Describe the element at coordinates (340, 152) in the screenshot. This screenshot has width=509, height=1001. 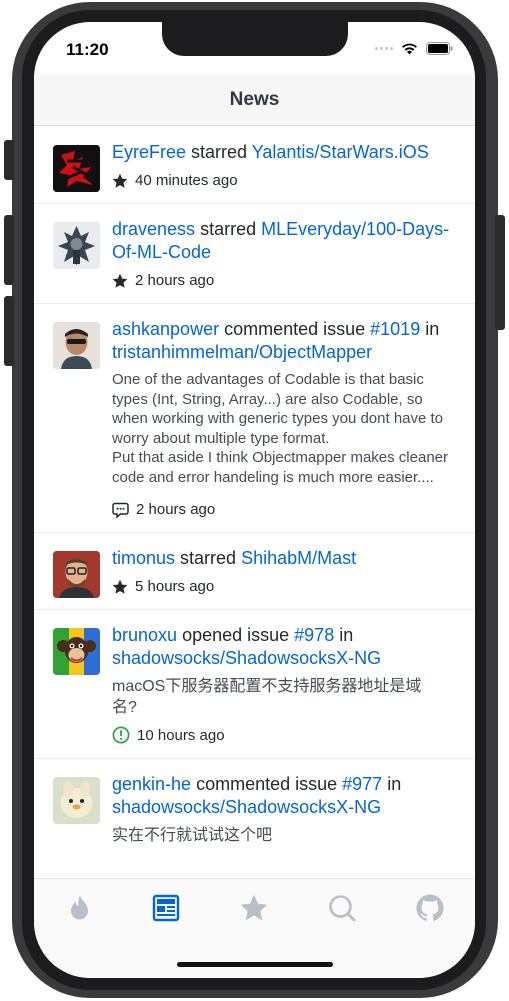
I see `repo-link: Yalantis/StarWars.iOS` at that location.